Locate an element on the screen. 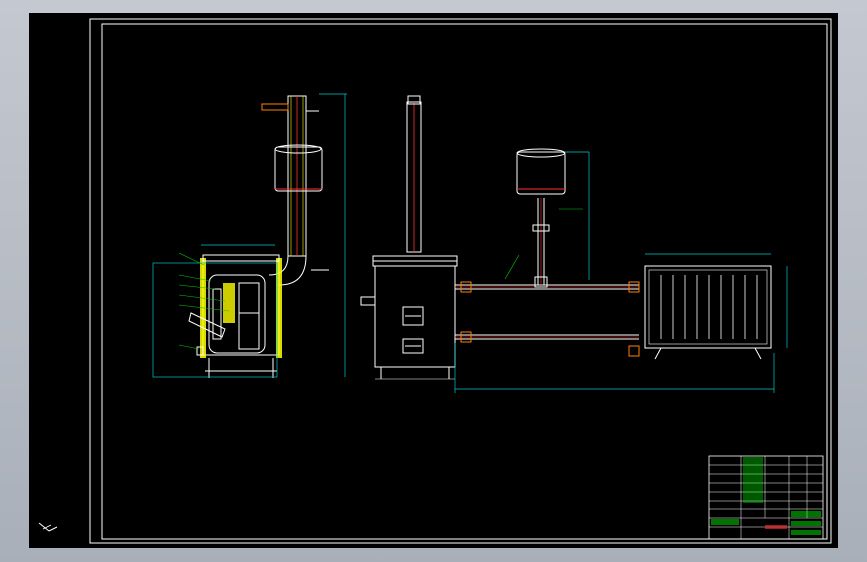 This screenshot has width=867, height=562. radiator-icon is located at coordinates (716, 306).